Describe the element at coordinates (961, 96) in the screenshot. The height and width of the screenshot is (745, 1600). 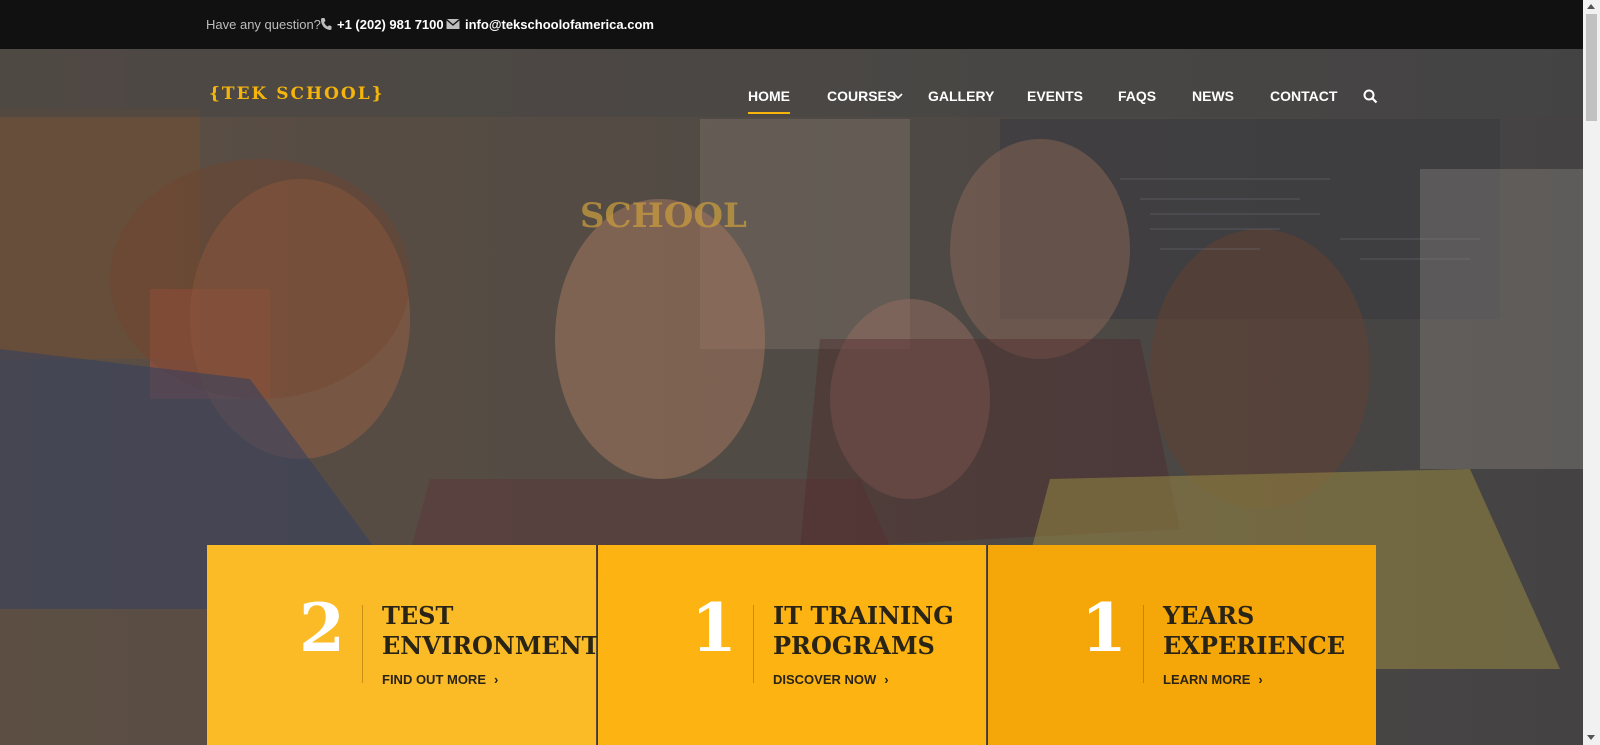
I see `nav-gallery: GALLERY` at that location.